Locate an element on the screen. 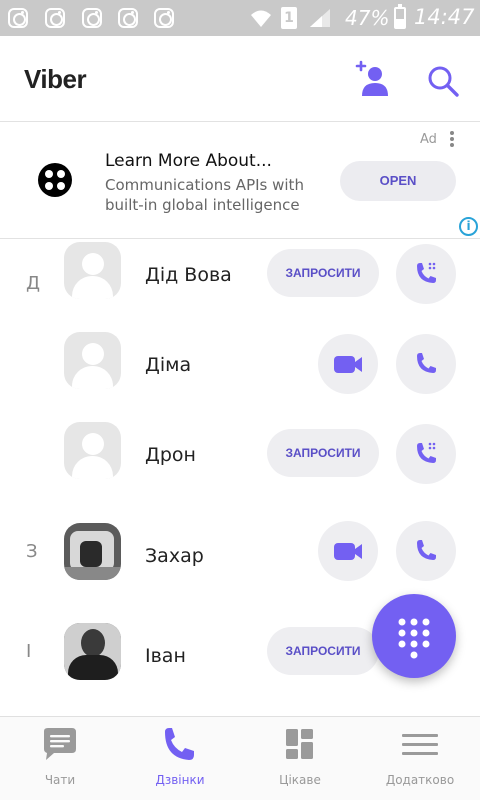 Image resolution: width=480 pixels, height=800 pixels. ad-open-button: OPEN is located at coordinates (398, 181).